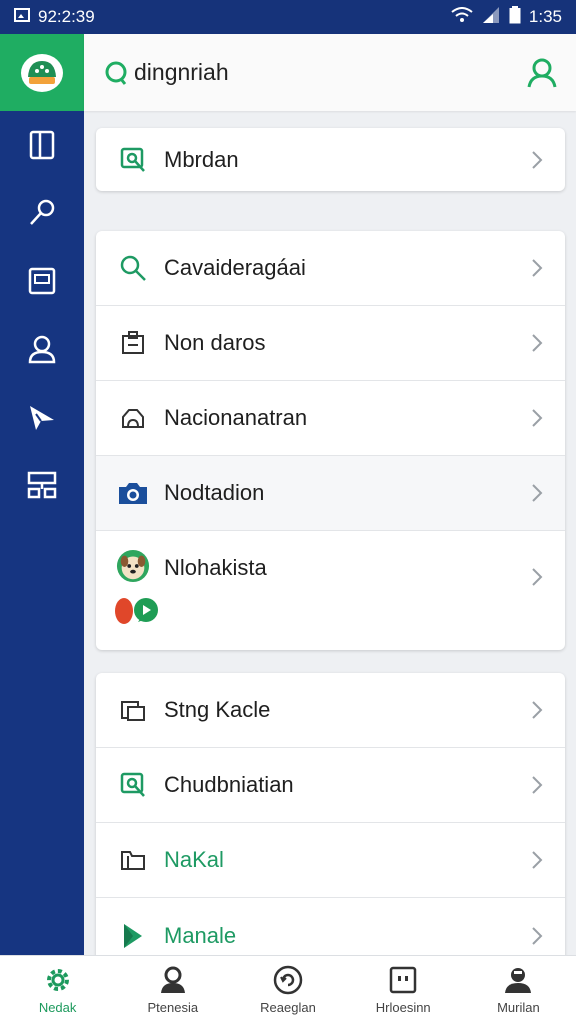 The width and height of the screenshot is (576, 1024). Describe the element at coordinates (403, 980) in the screenshot. I see `device-icon` at that location.